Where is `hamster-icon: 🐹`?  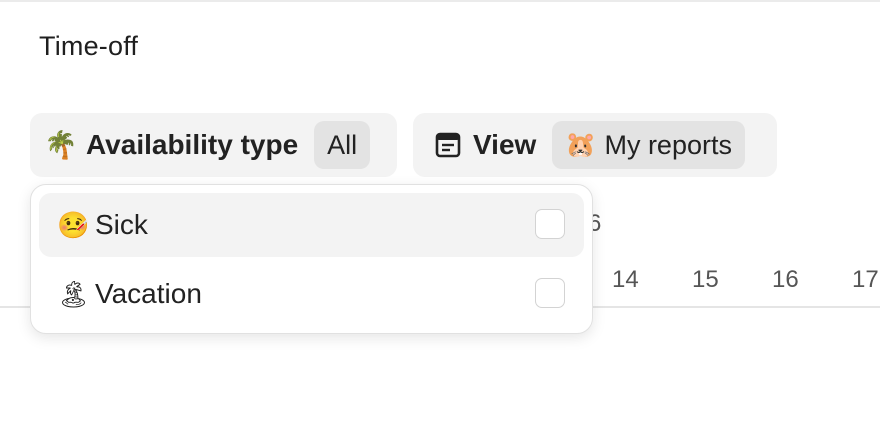
hamster-icon: 🐹 is located at coordinates (581, 144).